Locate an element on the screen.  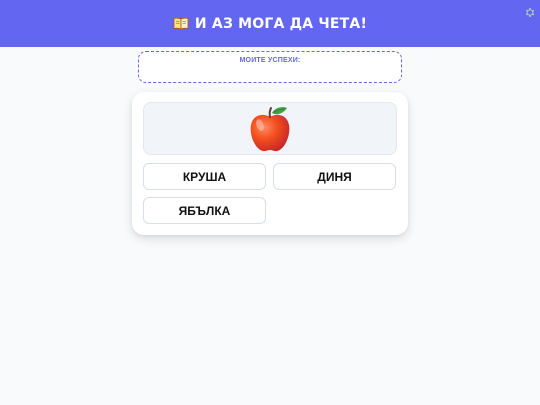
app-header: И АЗ МОГА ДА ЧЕТА! is located at coordinates (270, 23).